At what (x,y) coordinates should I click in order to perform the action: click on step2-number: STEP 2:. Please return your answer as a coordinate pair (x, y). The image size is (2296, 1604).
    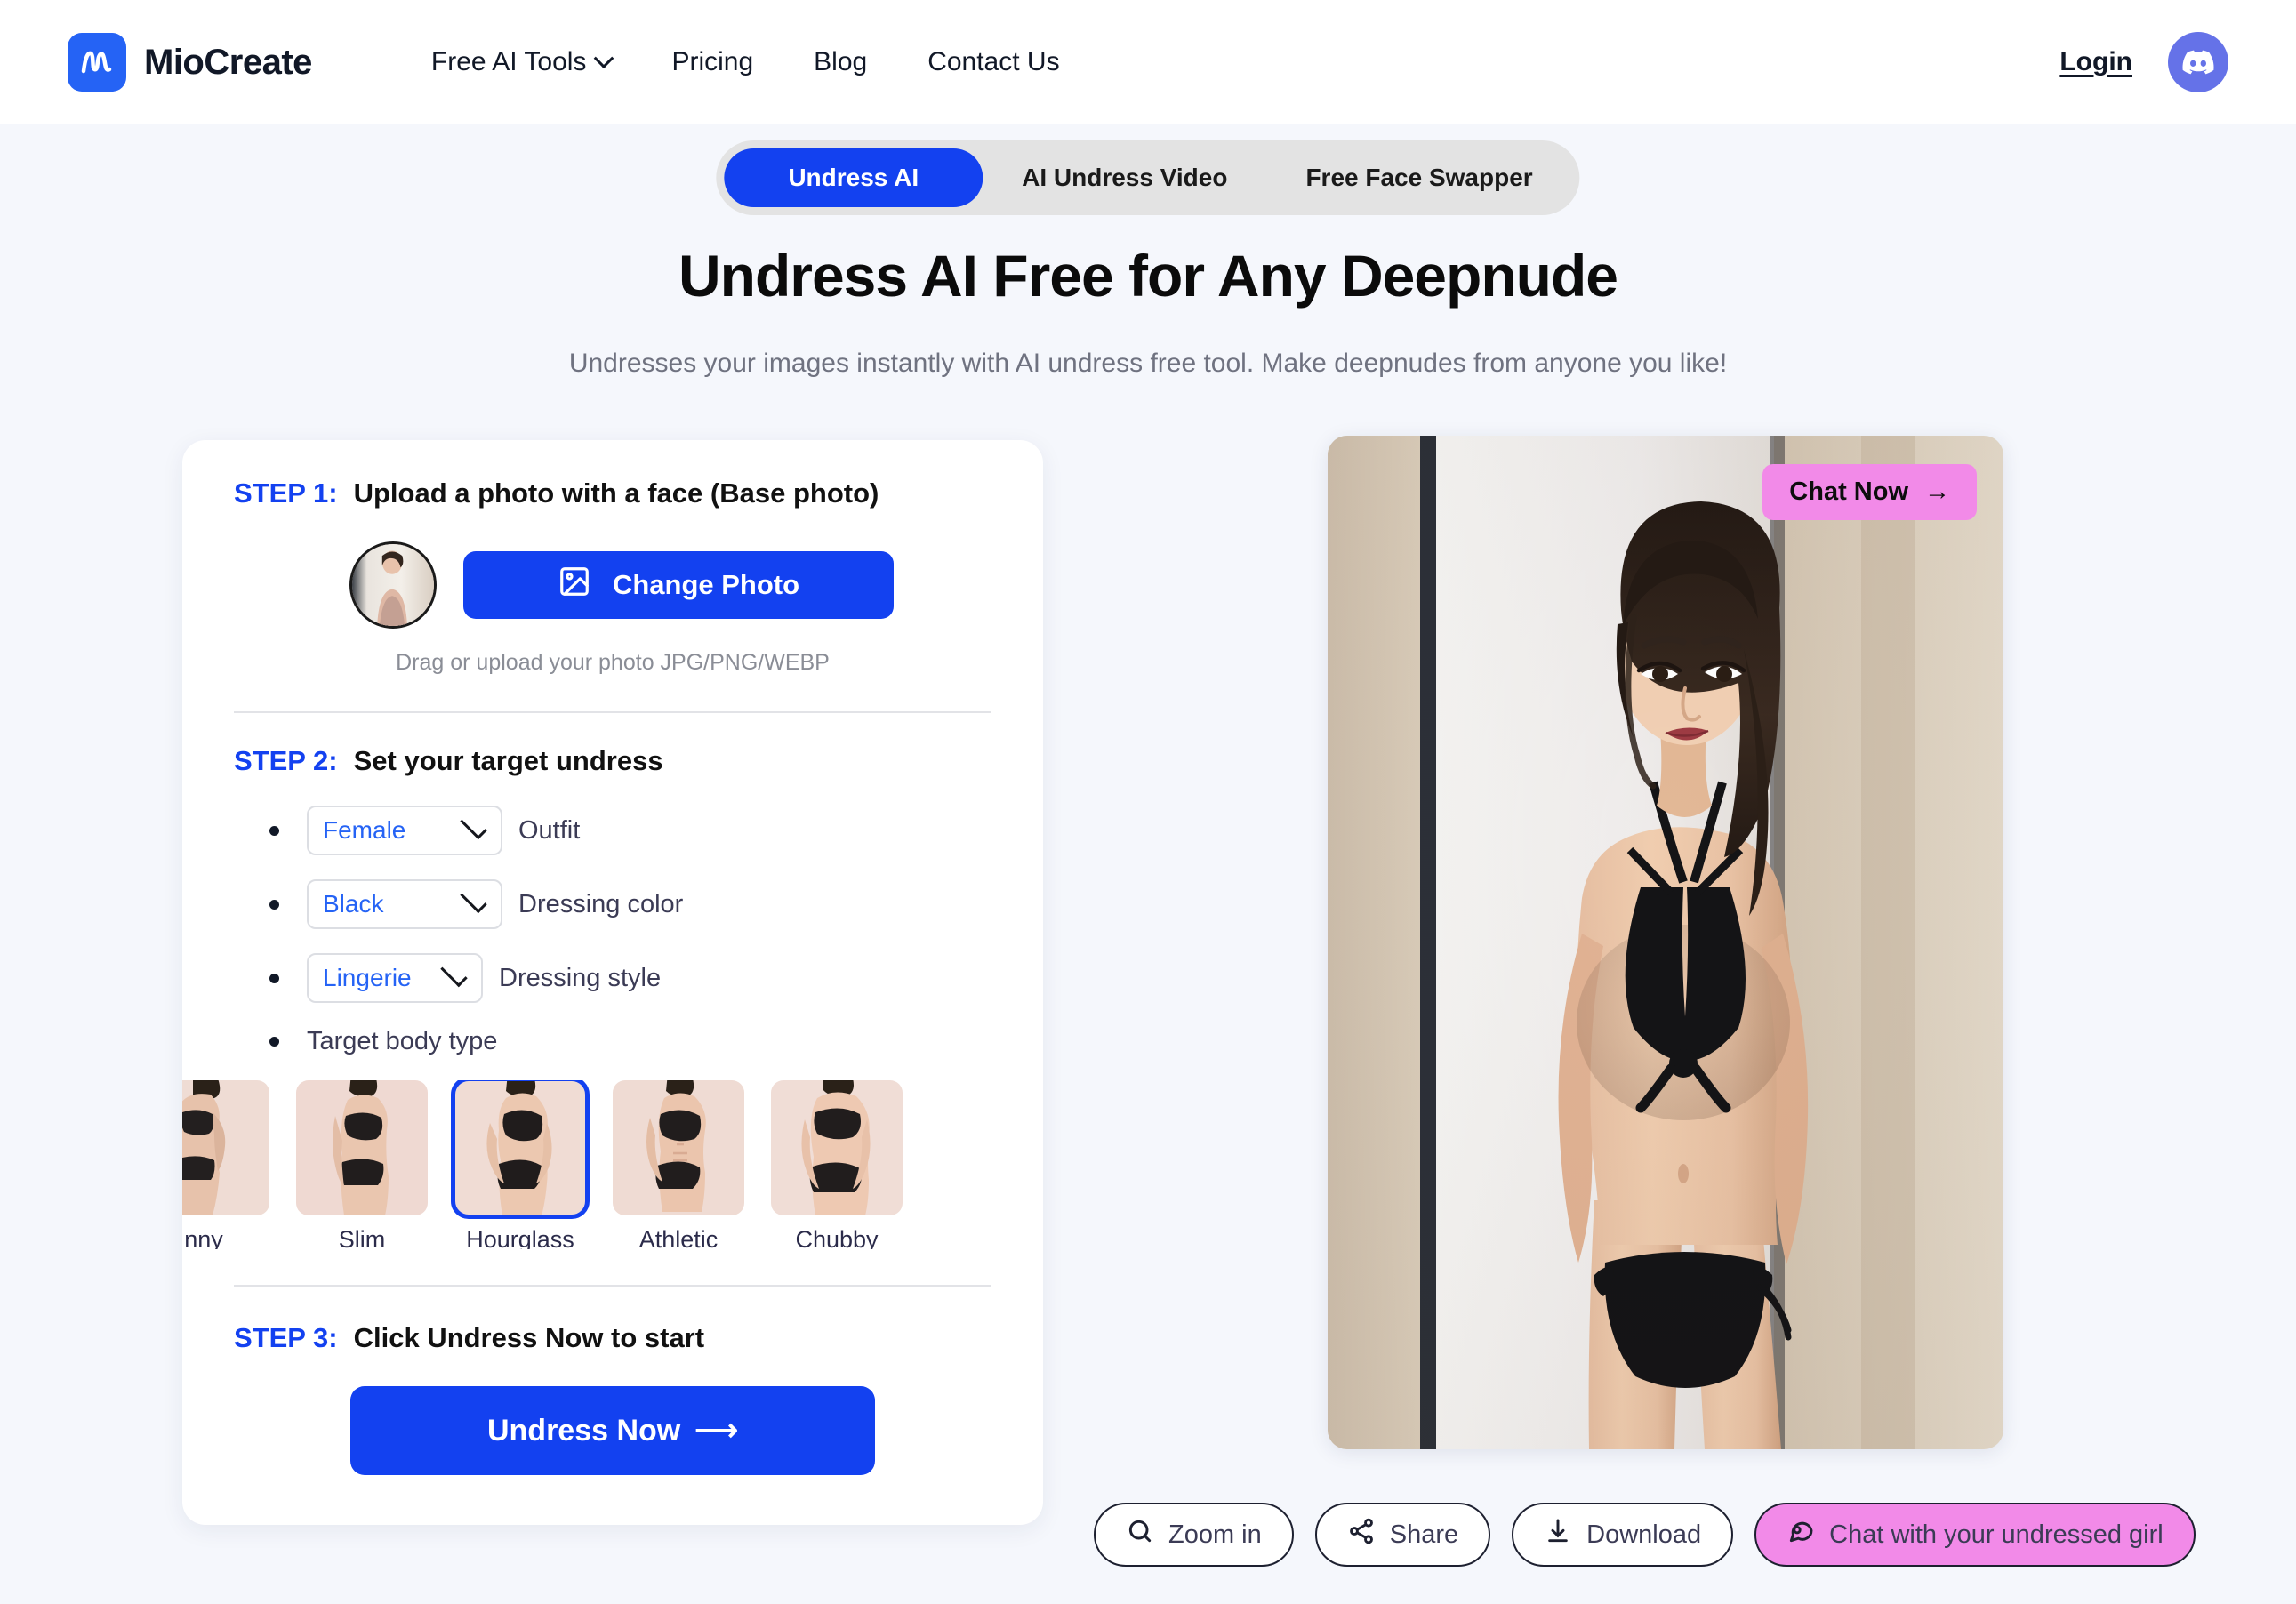
    Looking at the image, I should click on (286, 760).